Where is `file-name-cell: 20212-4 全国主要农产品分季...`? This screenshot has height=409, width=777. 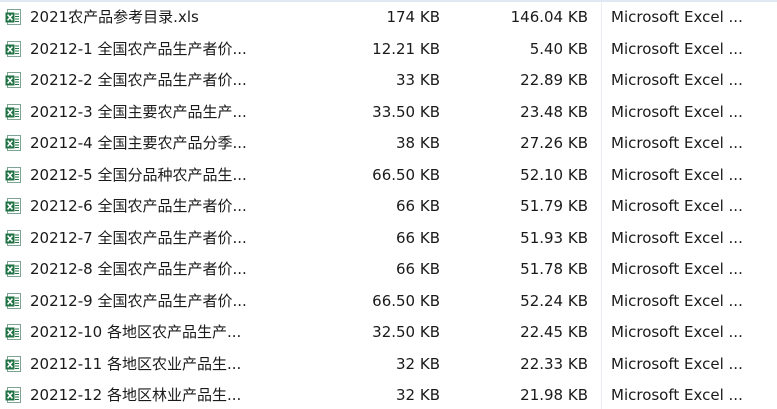
file-name-cell: 20212-4 全国主要农产品分季... is located at coordinates (150, 144).